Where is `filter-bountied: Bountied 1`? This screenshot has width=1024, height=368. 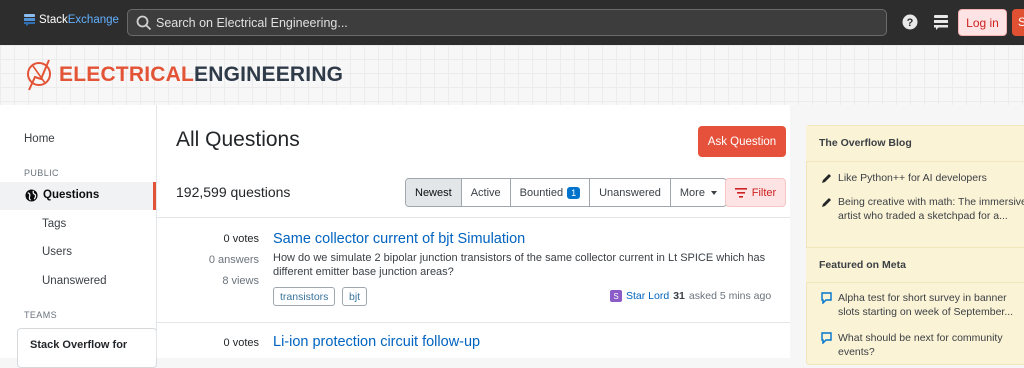
filter-bountied: Bountied 1 is located at coordinates (549, 192).